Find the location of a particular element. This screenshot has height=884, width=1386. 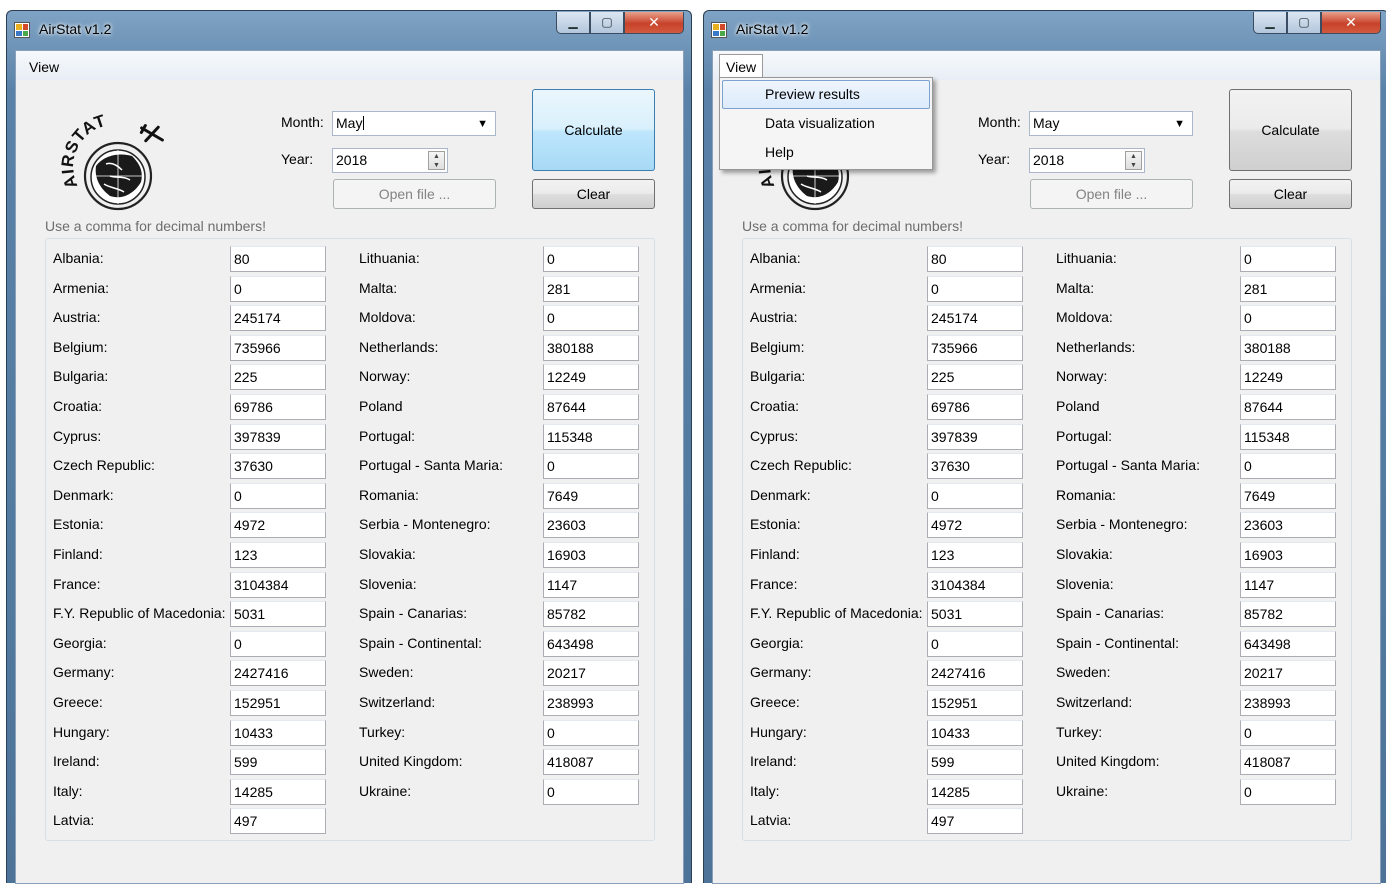

country-value-input: 5031 is located at coordinates (975, 614).